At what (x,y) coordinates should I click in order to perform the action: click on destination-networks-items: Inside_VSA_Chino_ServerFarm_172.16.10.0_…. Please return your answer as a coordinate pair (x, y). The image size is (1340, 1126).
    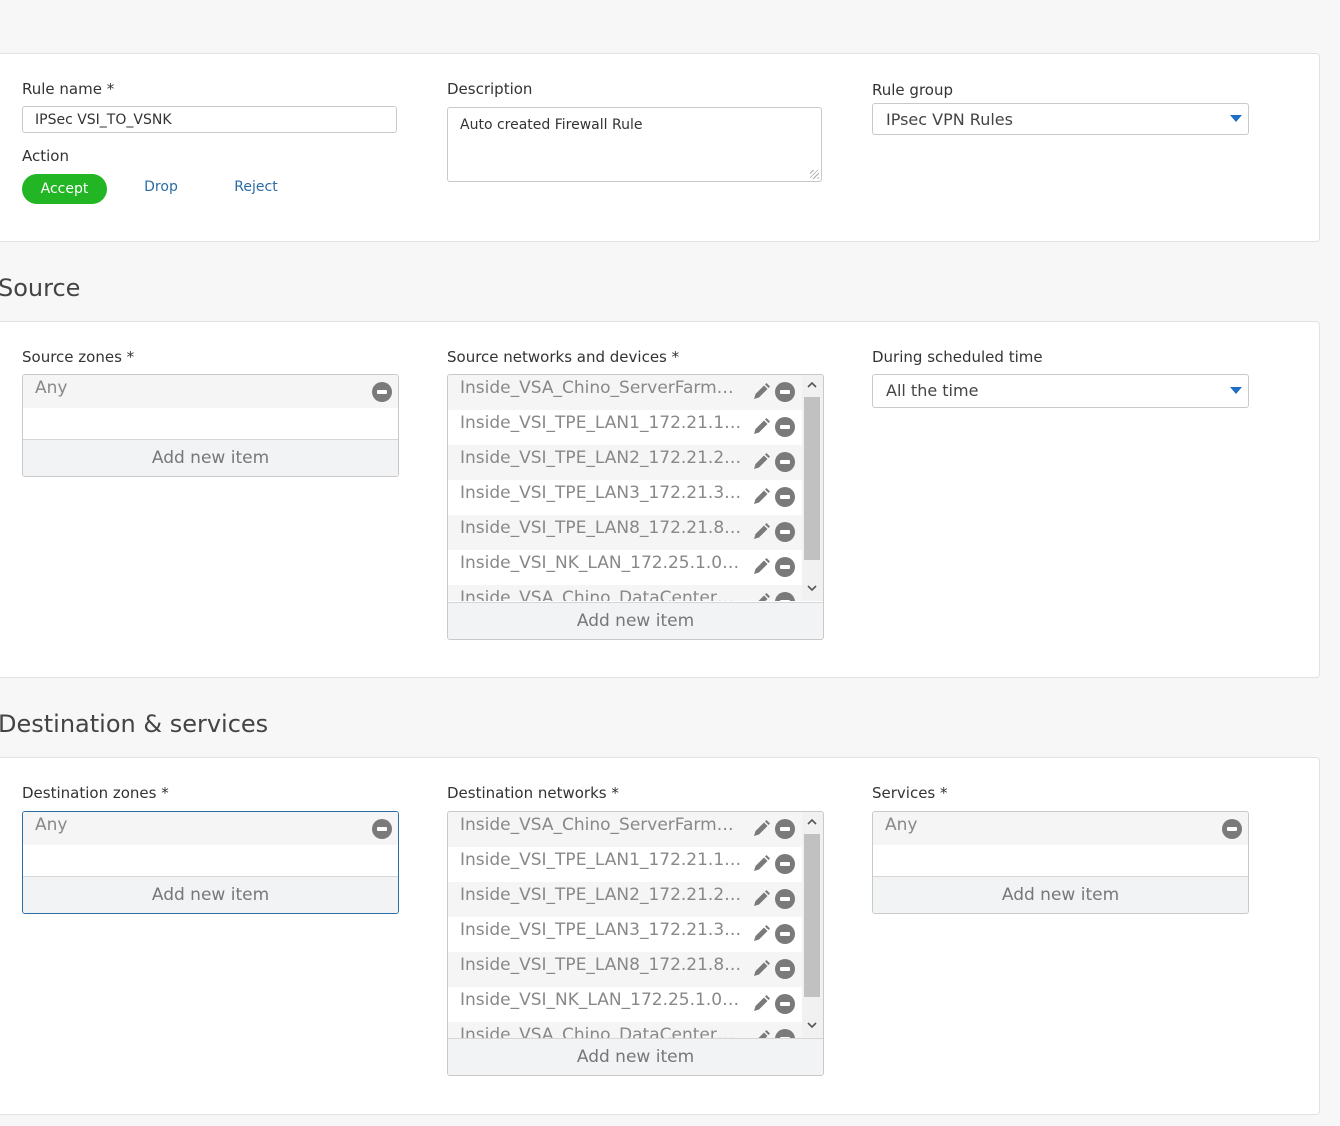
    Looking at the image, I should click on (625, 925).